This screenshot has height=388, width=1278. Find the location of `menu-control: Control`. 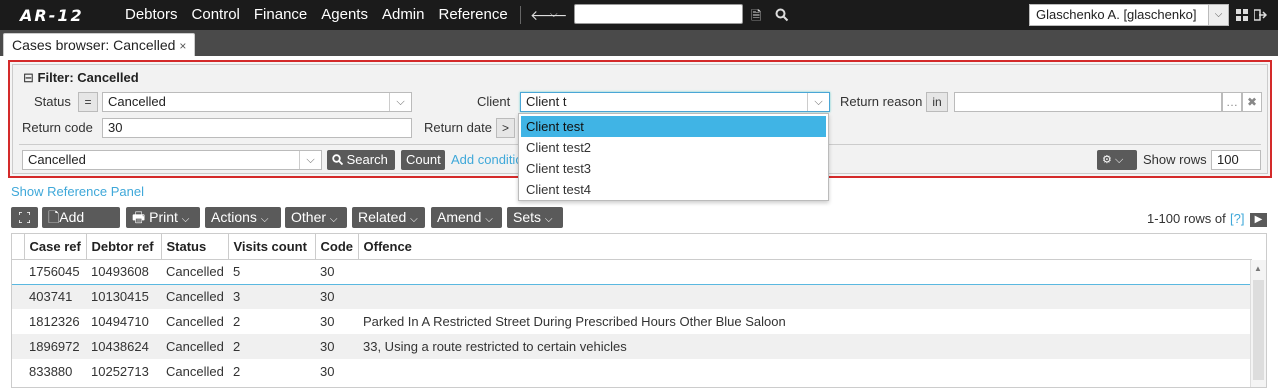

menu-control: Control is located at coordinates (216, 15).